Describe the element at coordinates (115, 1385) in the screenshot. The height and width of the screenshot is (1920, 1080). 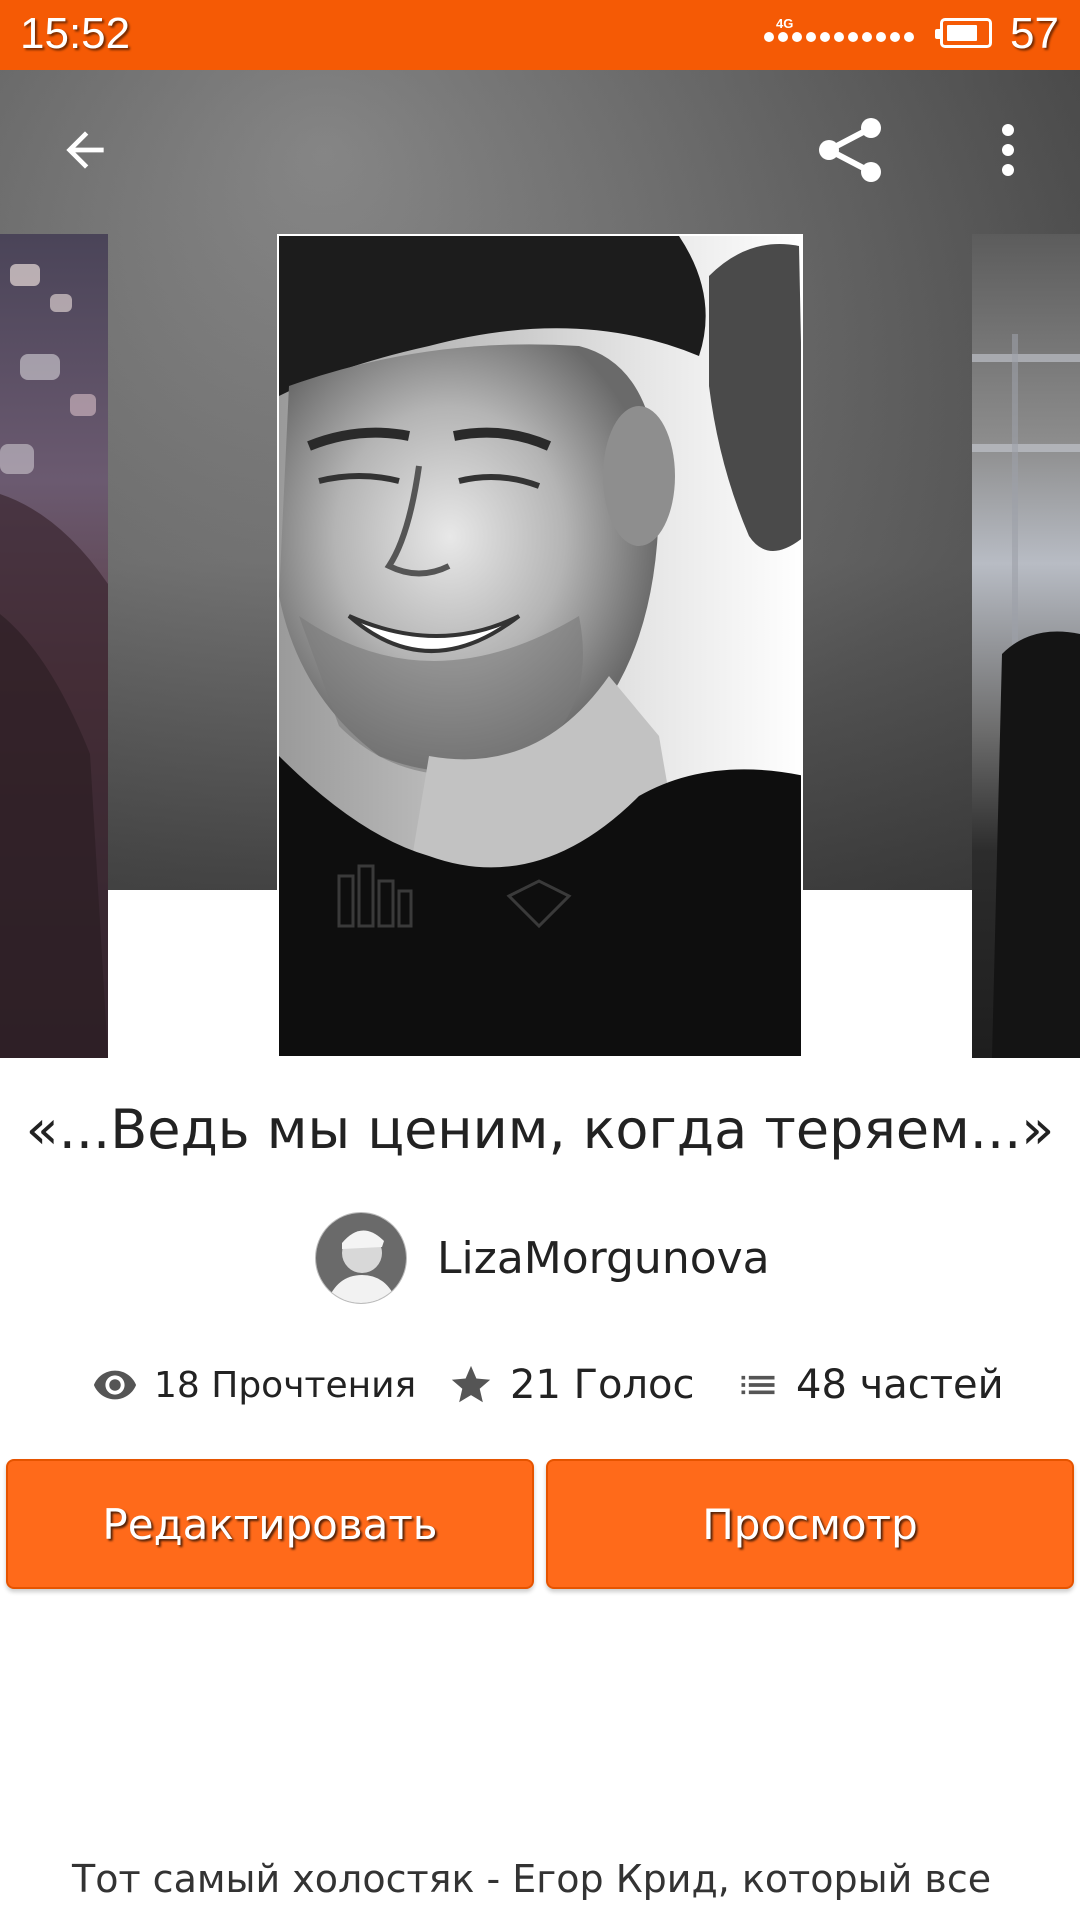
I see `eye-icon` at that location.